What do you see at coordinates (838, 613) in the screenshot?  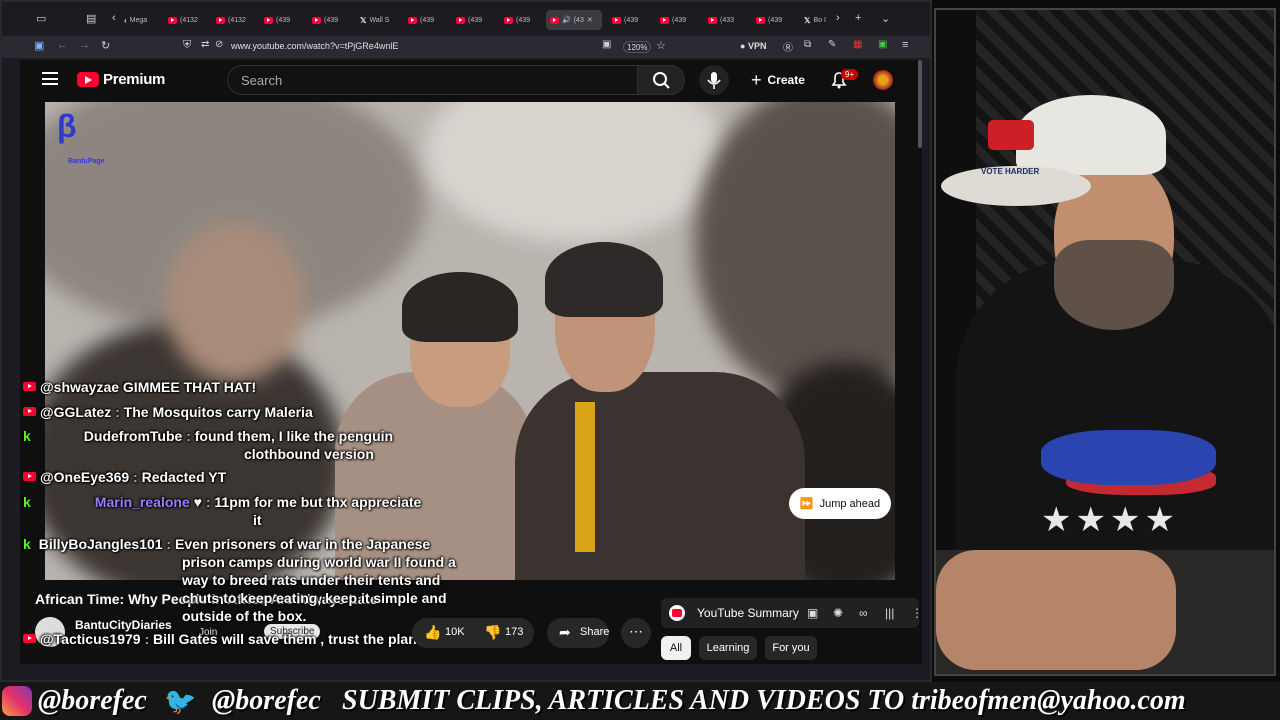 I see `ai-model-icon: ✺` at bounding box center [838, 613].